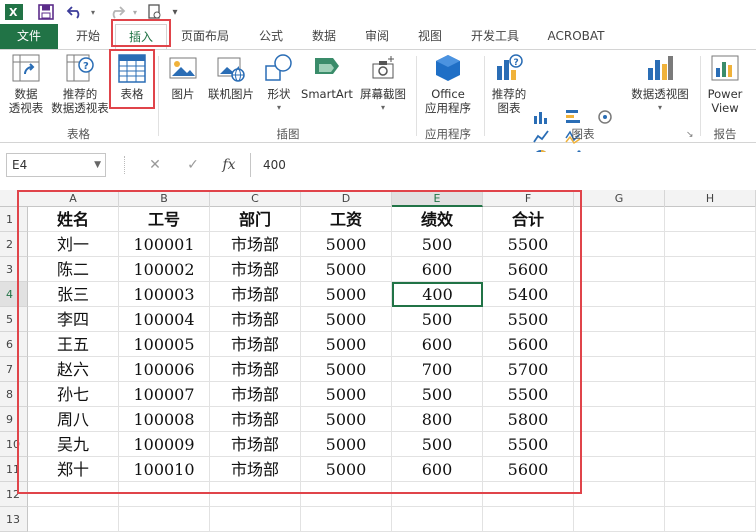  What do you see at coordinates (229, 165) in the screenshot?
I see `insert-function-icon: fx` at bounding box center [229, 165].